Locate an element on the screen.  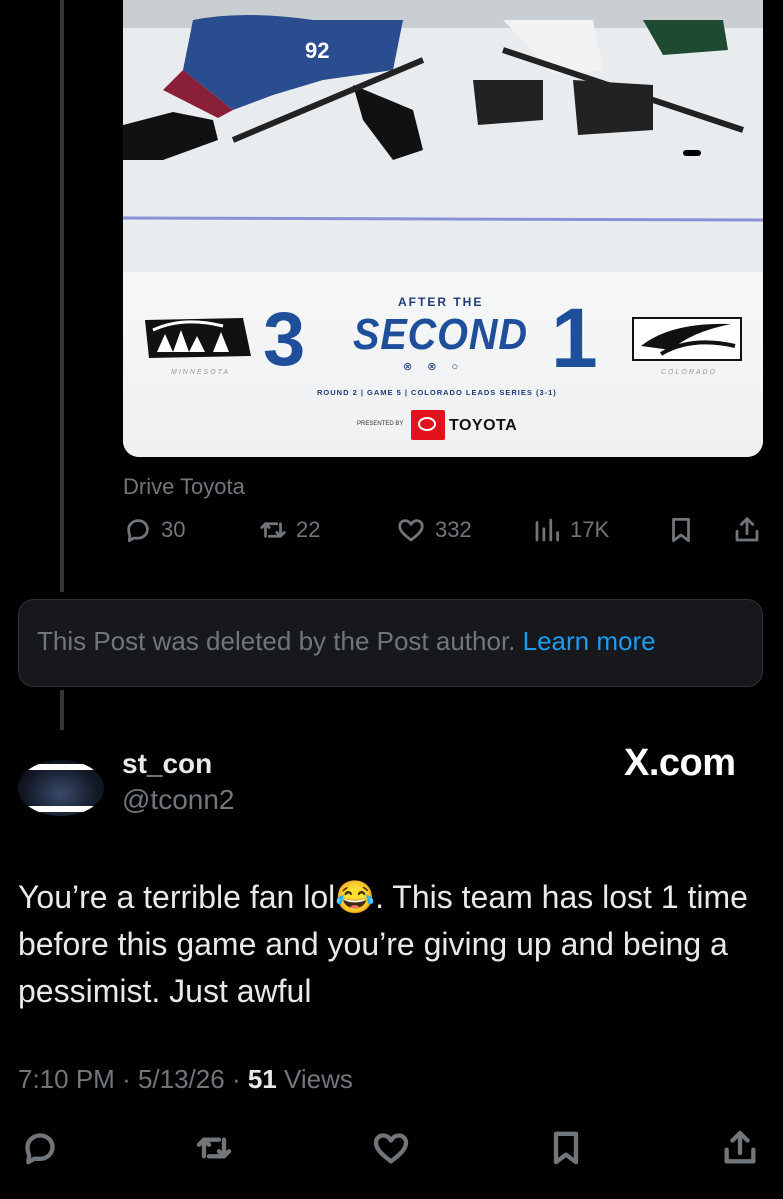
post-action-bar is located at coordinates (391, 1148).